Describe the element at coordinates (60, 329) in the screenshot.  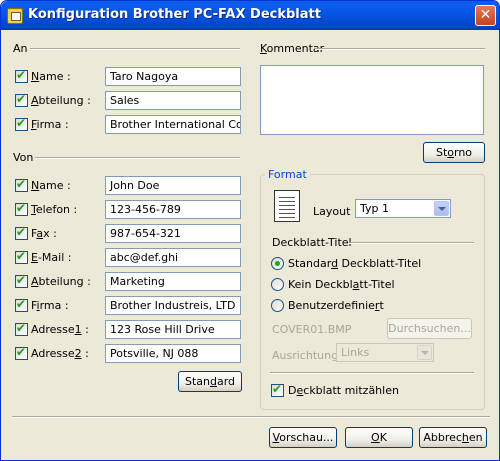
I see `label-von-adresse1: Adresse1 :` at that location.